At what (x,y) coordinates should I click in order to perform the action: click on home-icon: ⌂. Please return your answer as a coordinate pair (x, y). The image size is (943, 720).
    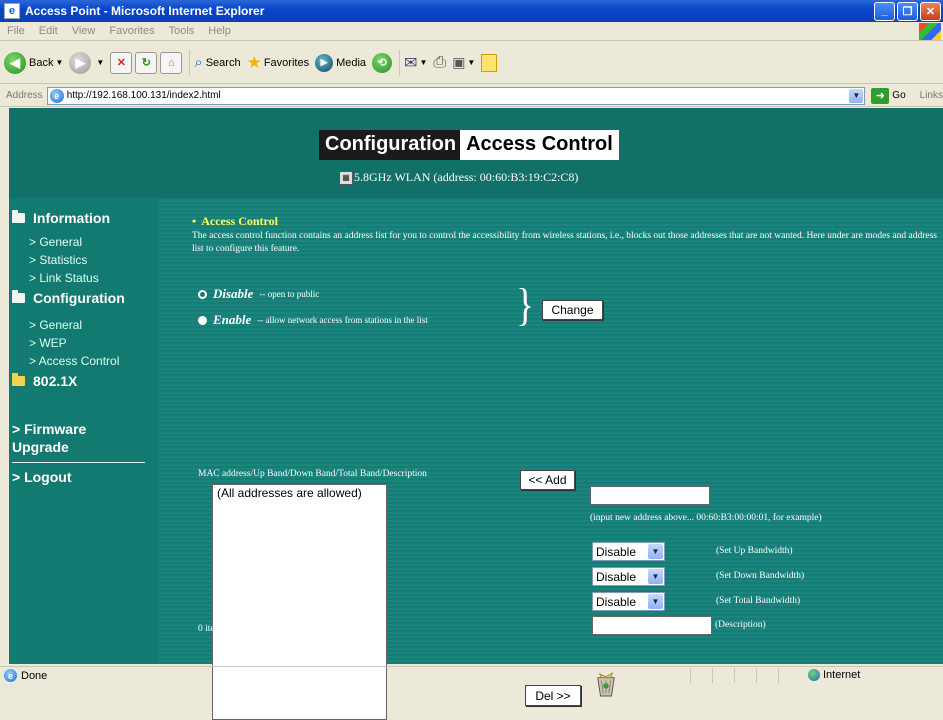
    Looking at the image, I should click on (171, 62).